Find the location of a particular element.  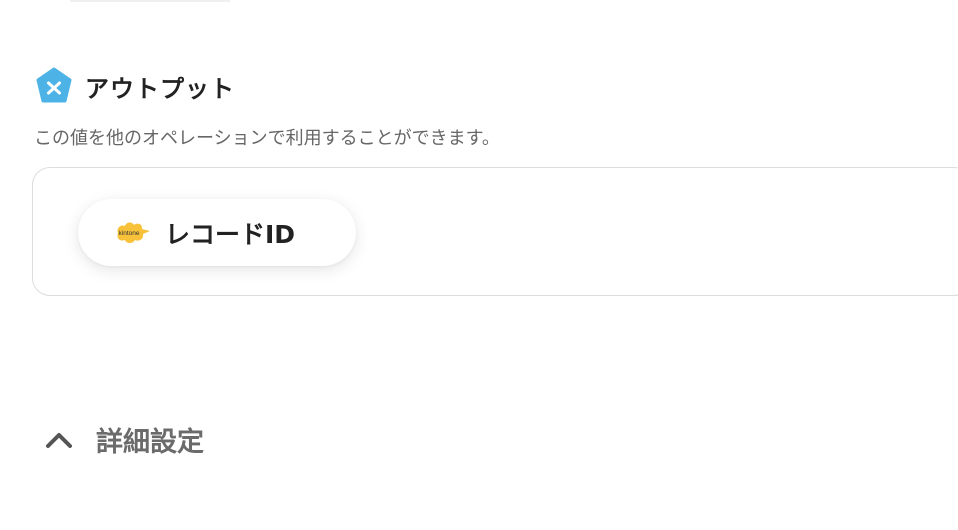

output-section-header: アウトプット is located at coordinates (135, 86).